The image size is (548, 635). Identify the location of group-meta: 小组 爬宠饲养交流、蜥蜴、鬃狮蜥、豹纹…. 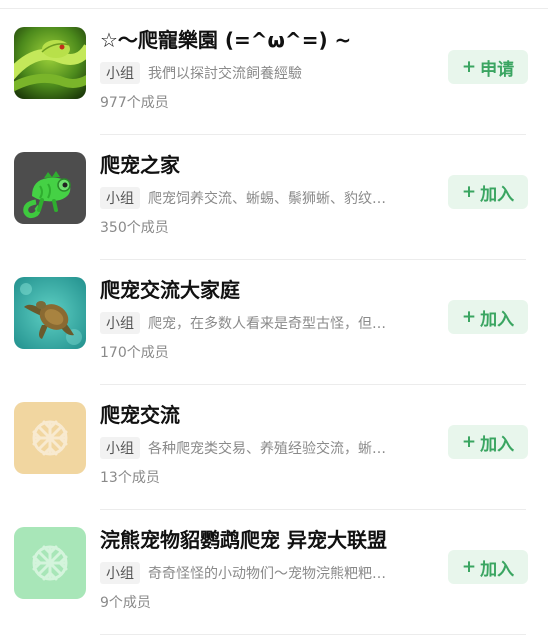
(265, 198).